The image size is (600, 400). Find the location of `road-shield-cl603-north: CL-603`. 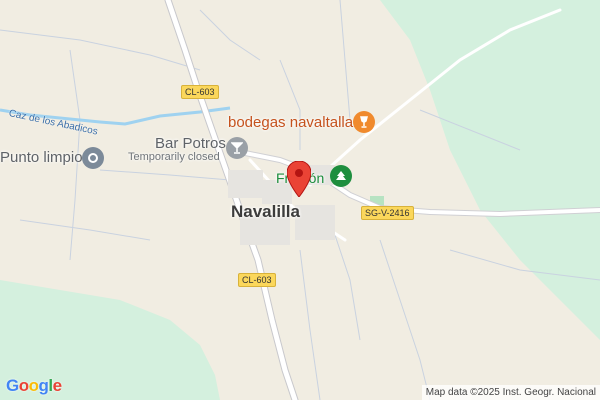

road-shield-cl603-north: CL-603 is located at coordinates (200, 92).